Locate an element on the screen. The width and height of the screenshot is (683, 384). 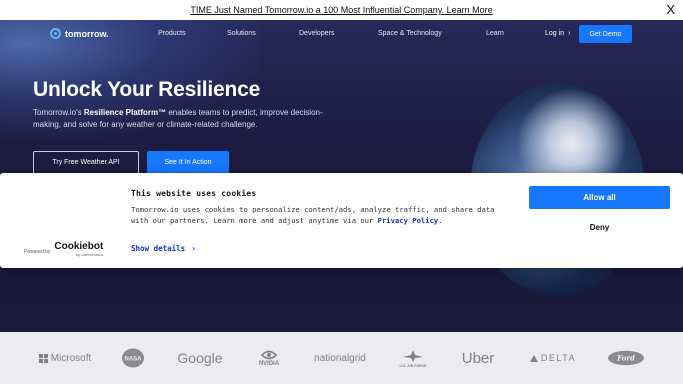
nasa-meatball-icon: NASA is located at coordinates (133, 358).